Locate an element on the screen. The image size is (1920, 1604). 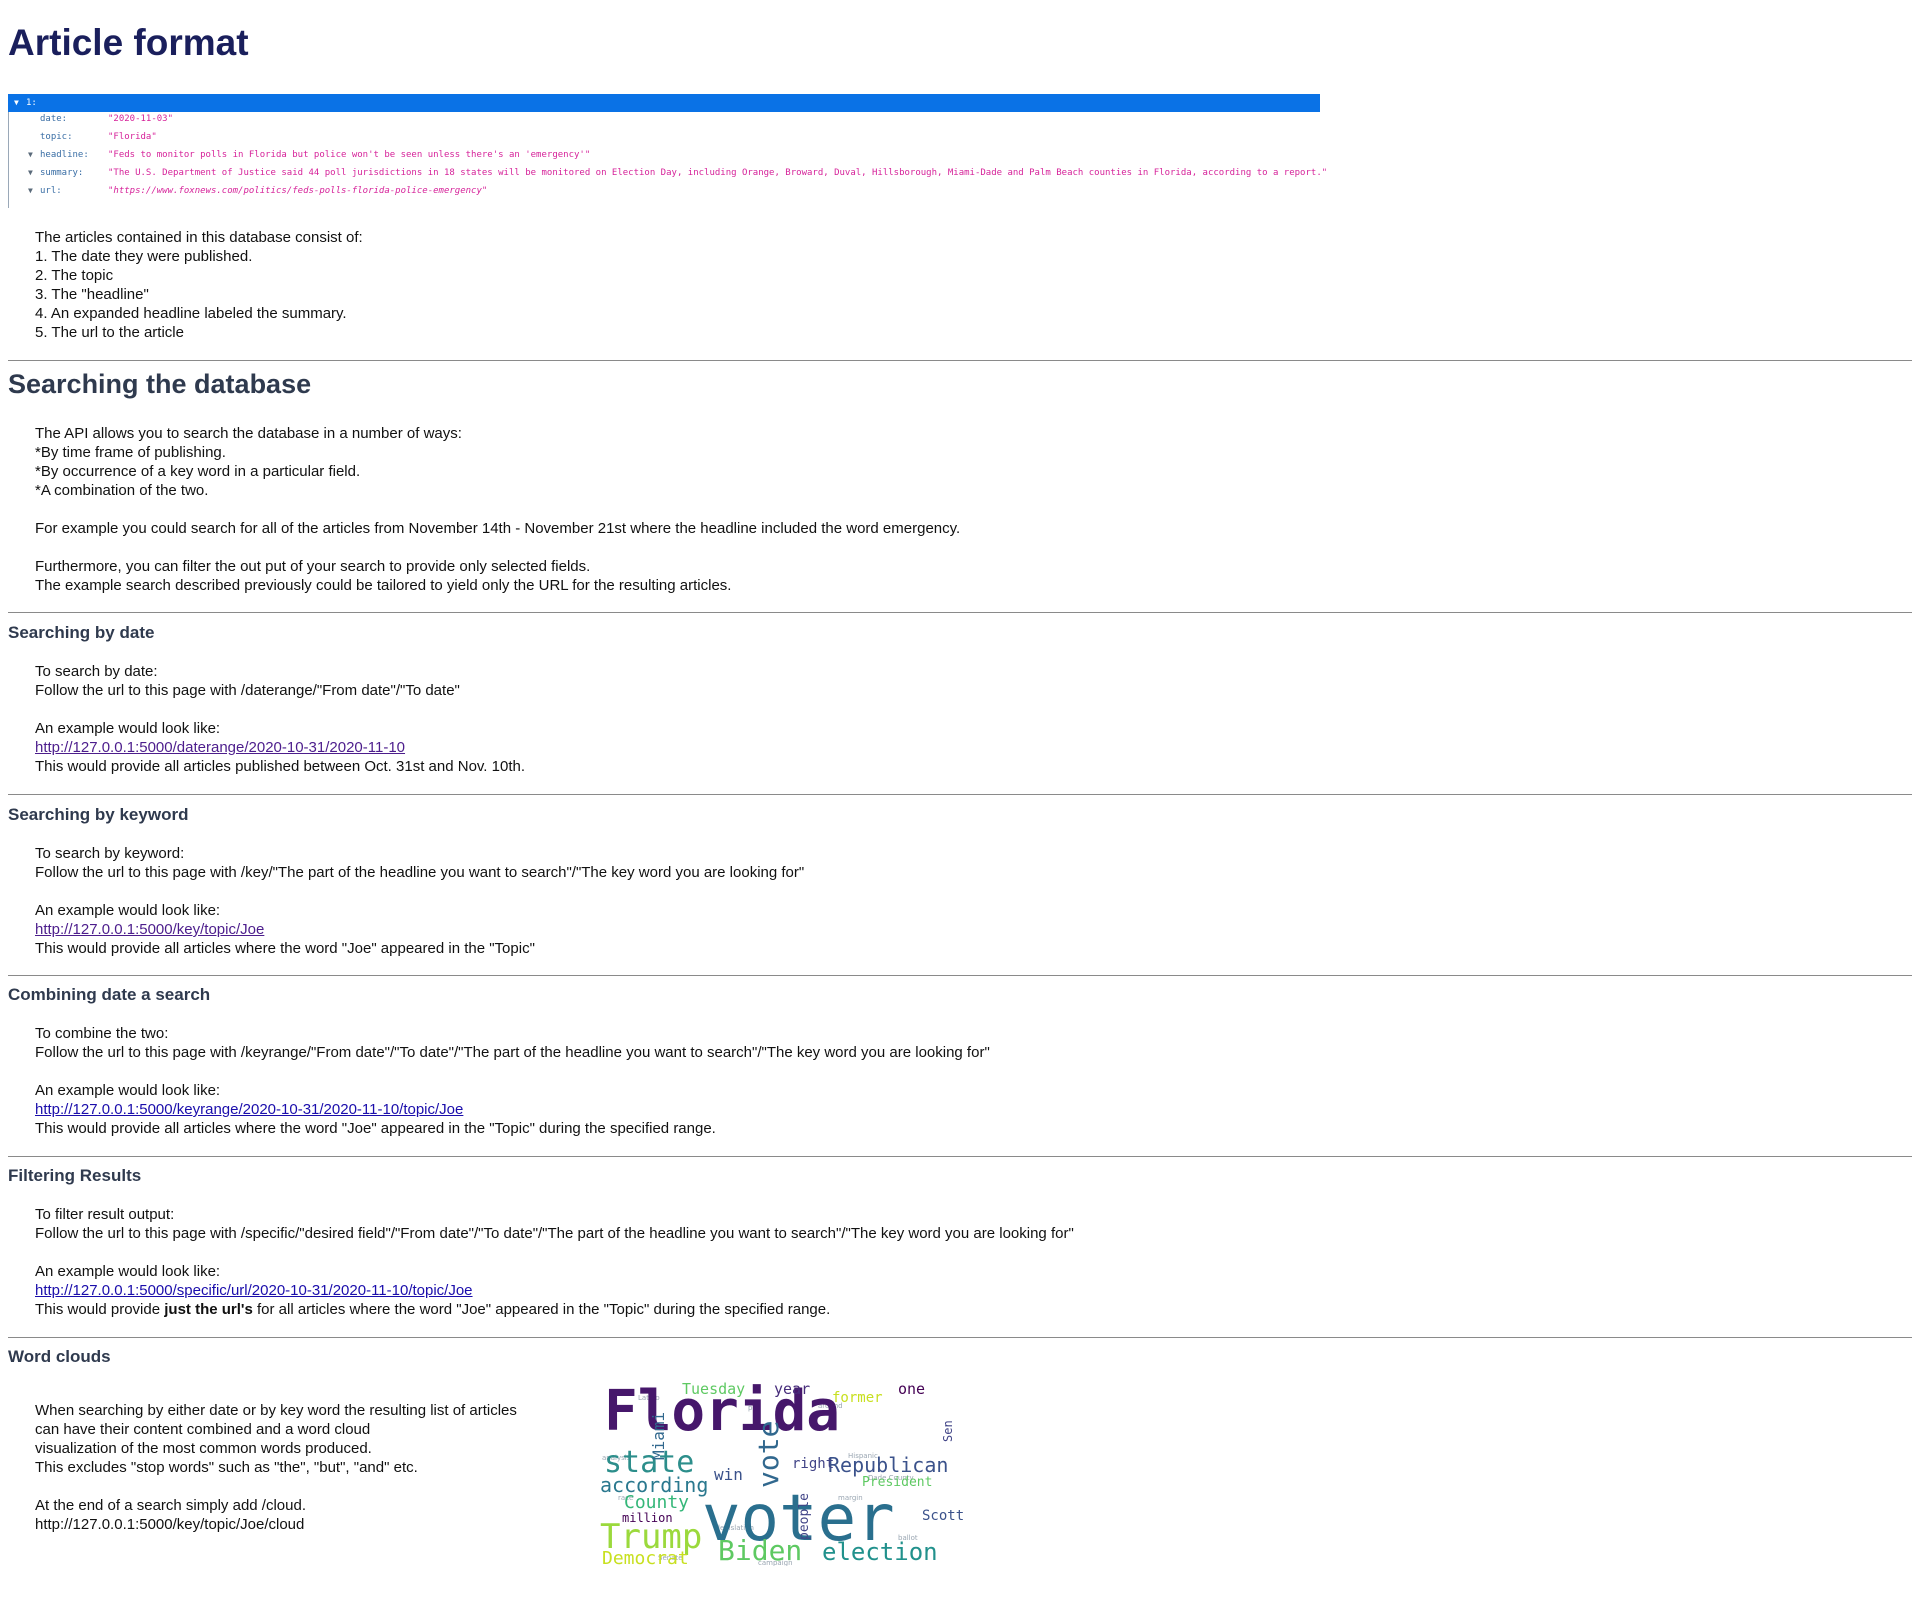
json-index-key: 1: is located at coordinates (31, 103).